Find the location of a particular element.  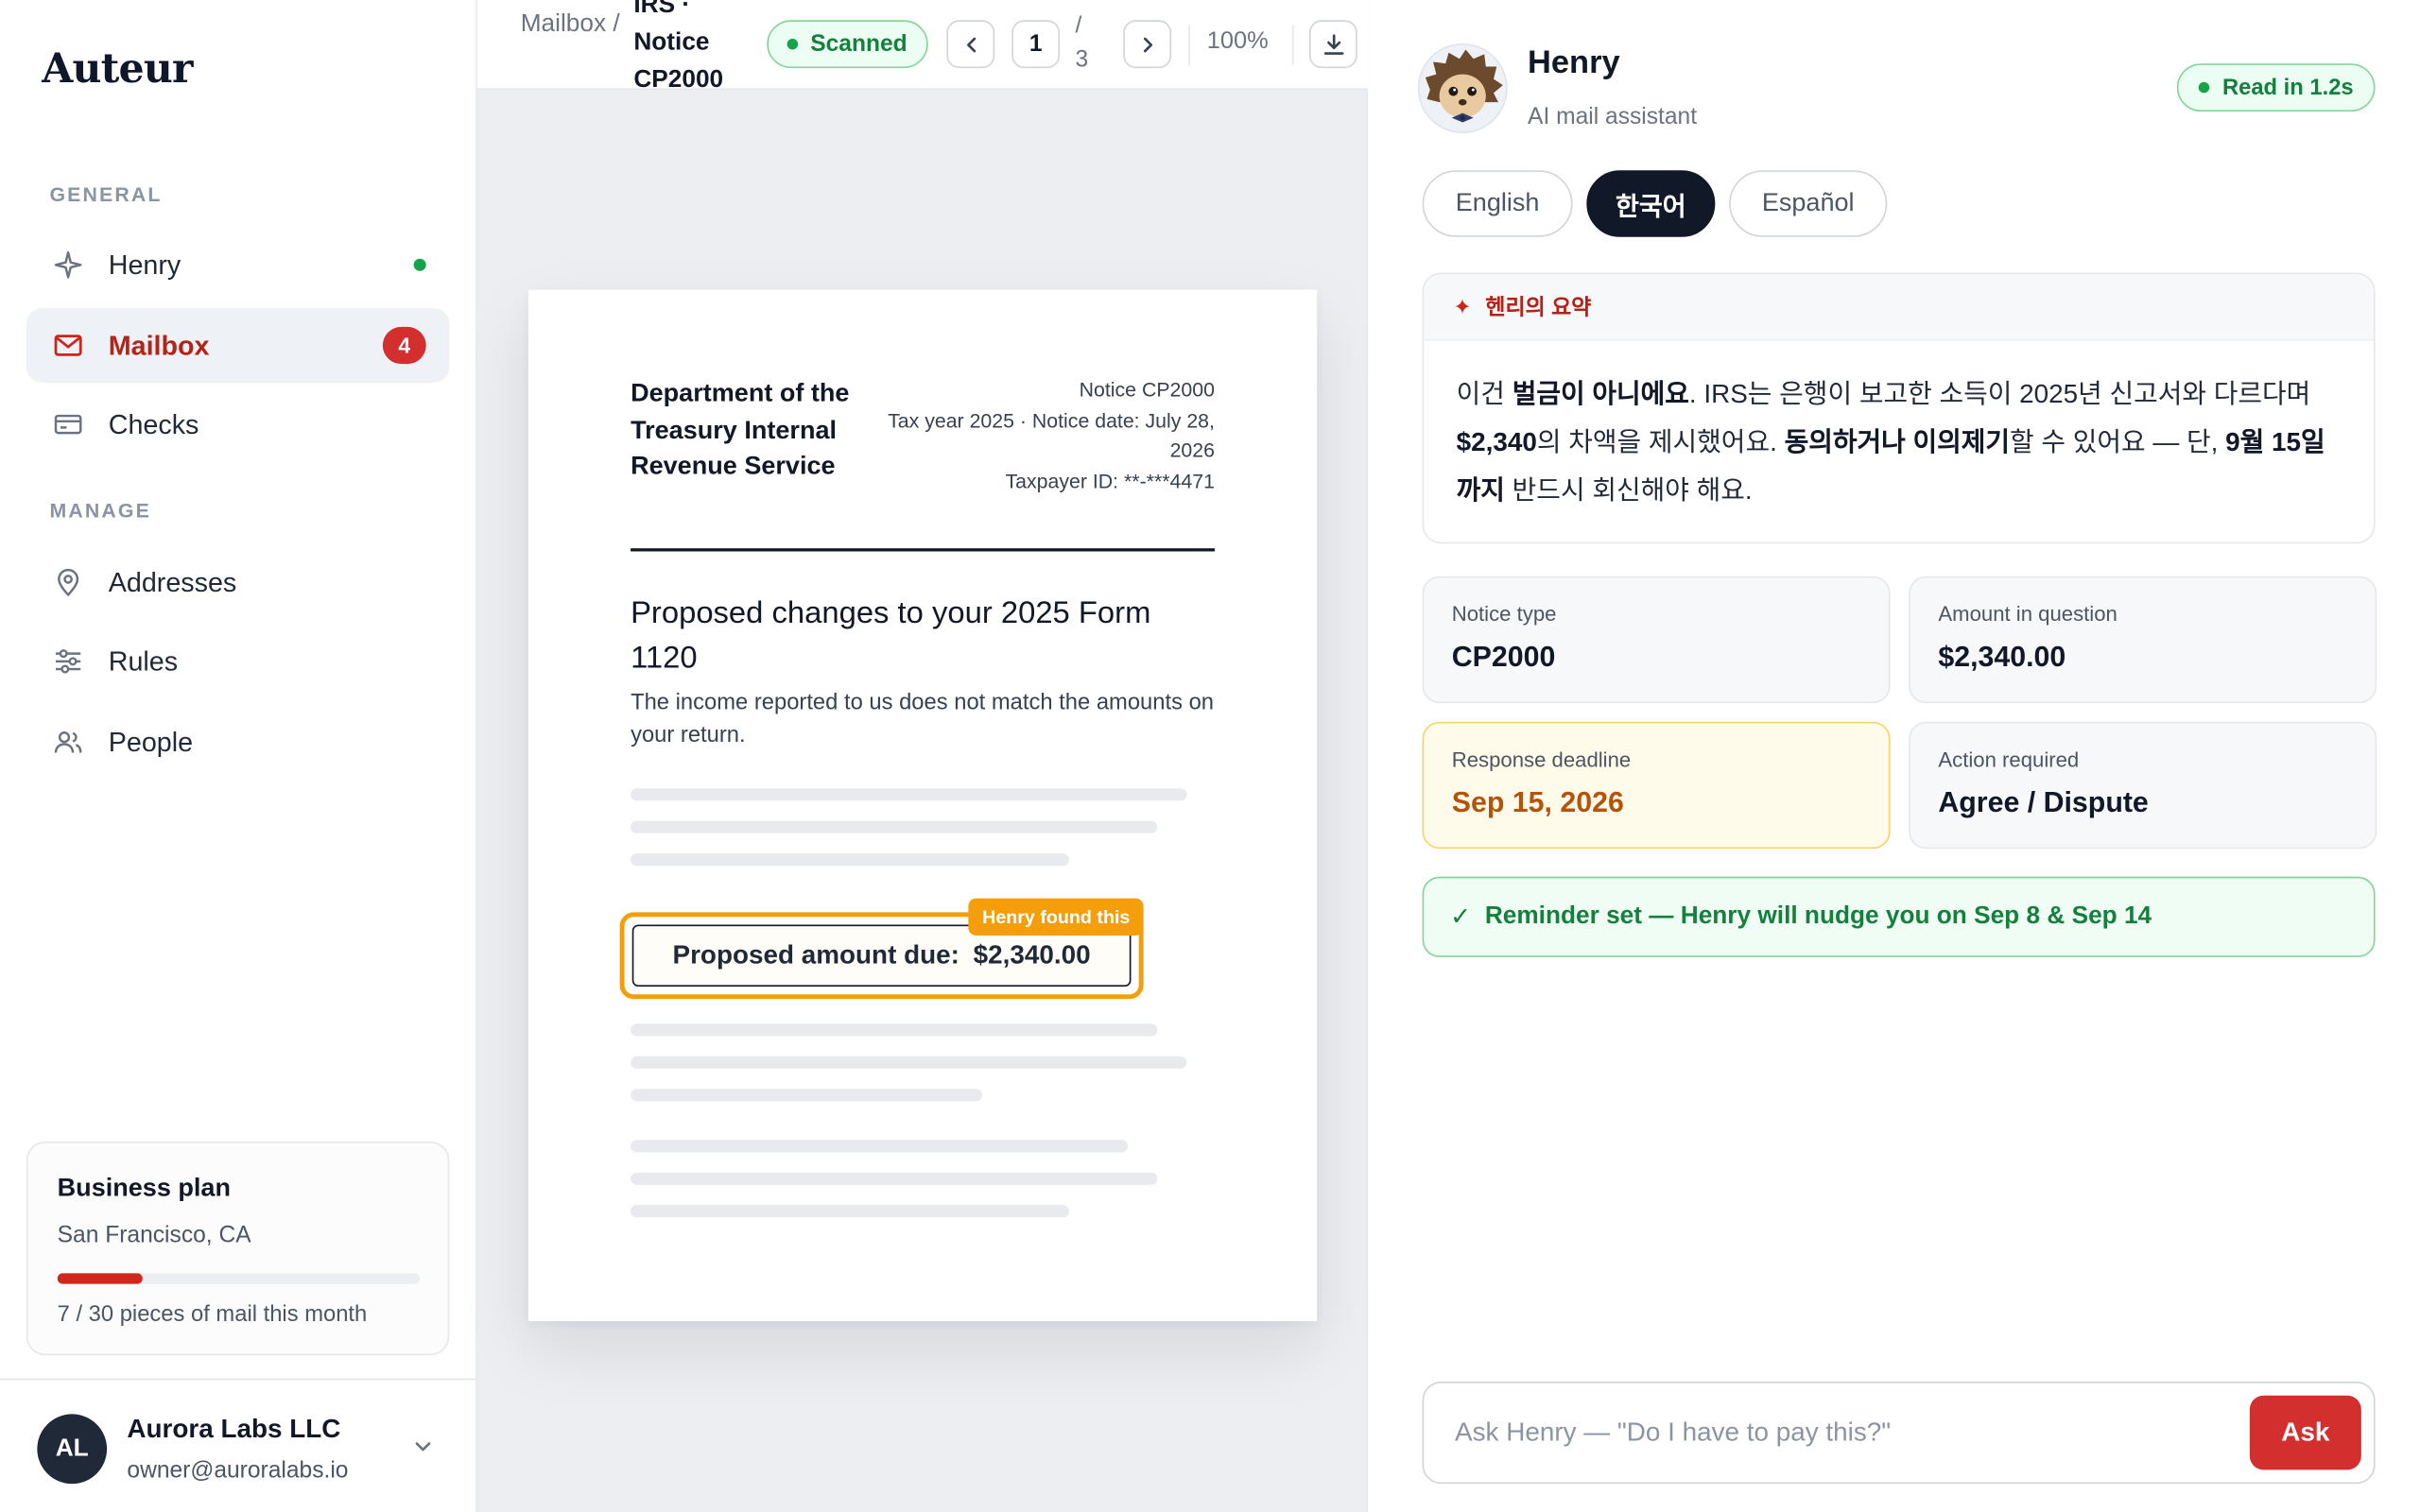

plan-usage-fill is located at coordinates (100, 1278).